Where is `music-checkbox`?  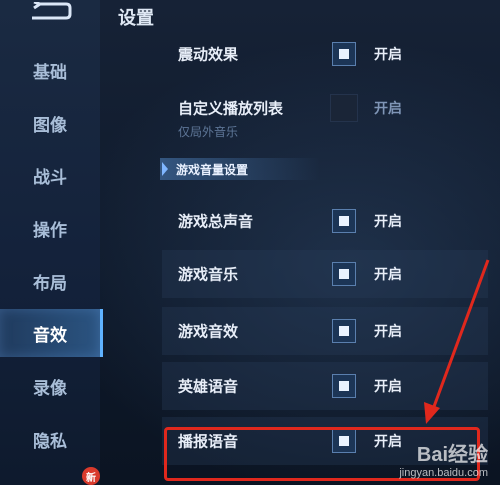
music-checkbox is located at coordinates (344, 274).